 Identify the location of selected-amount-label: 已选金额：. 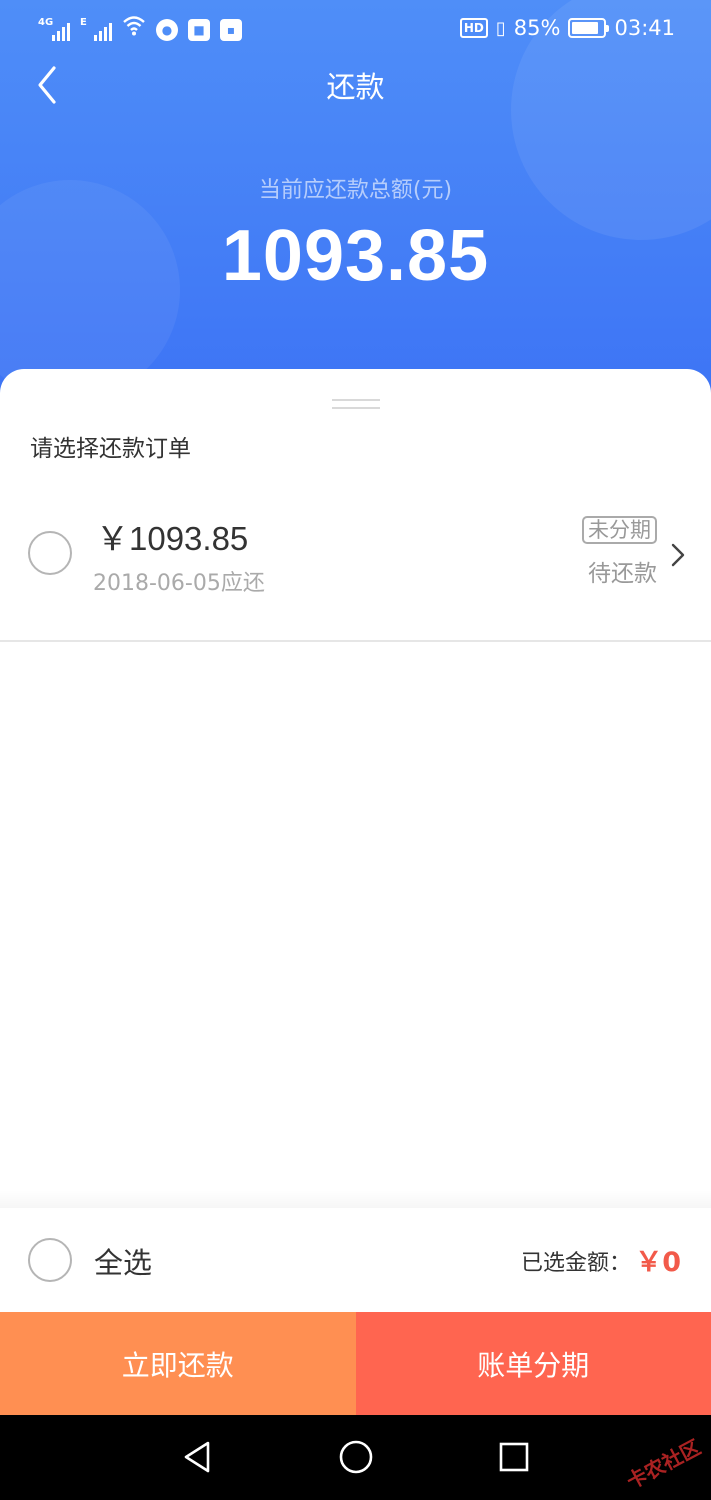
(575, 1263).